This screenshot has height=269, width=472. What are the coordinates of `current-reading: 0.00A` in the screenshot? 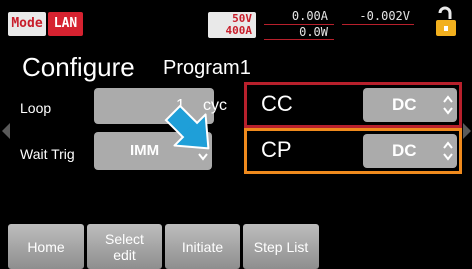 It's located at (309, 16).